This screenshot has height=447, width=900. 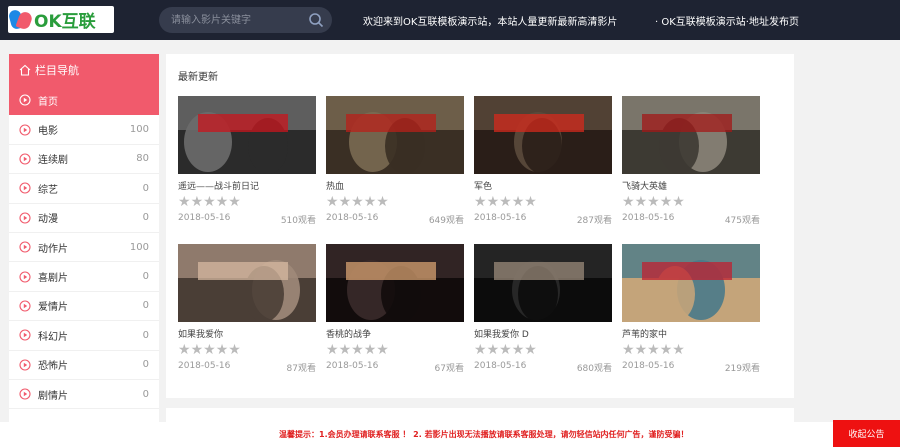 What do you see at coordinates (446, 221) in the screenshot?
I see `movie-views: 649观看` at bounding box center [446, 221].